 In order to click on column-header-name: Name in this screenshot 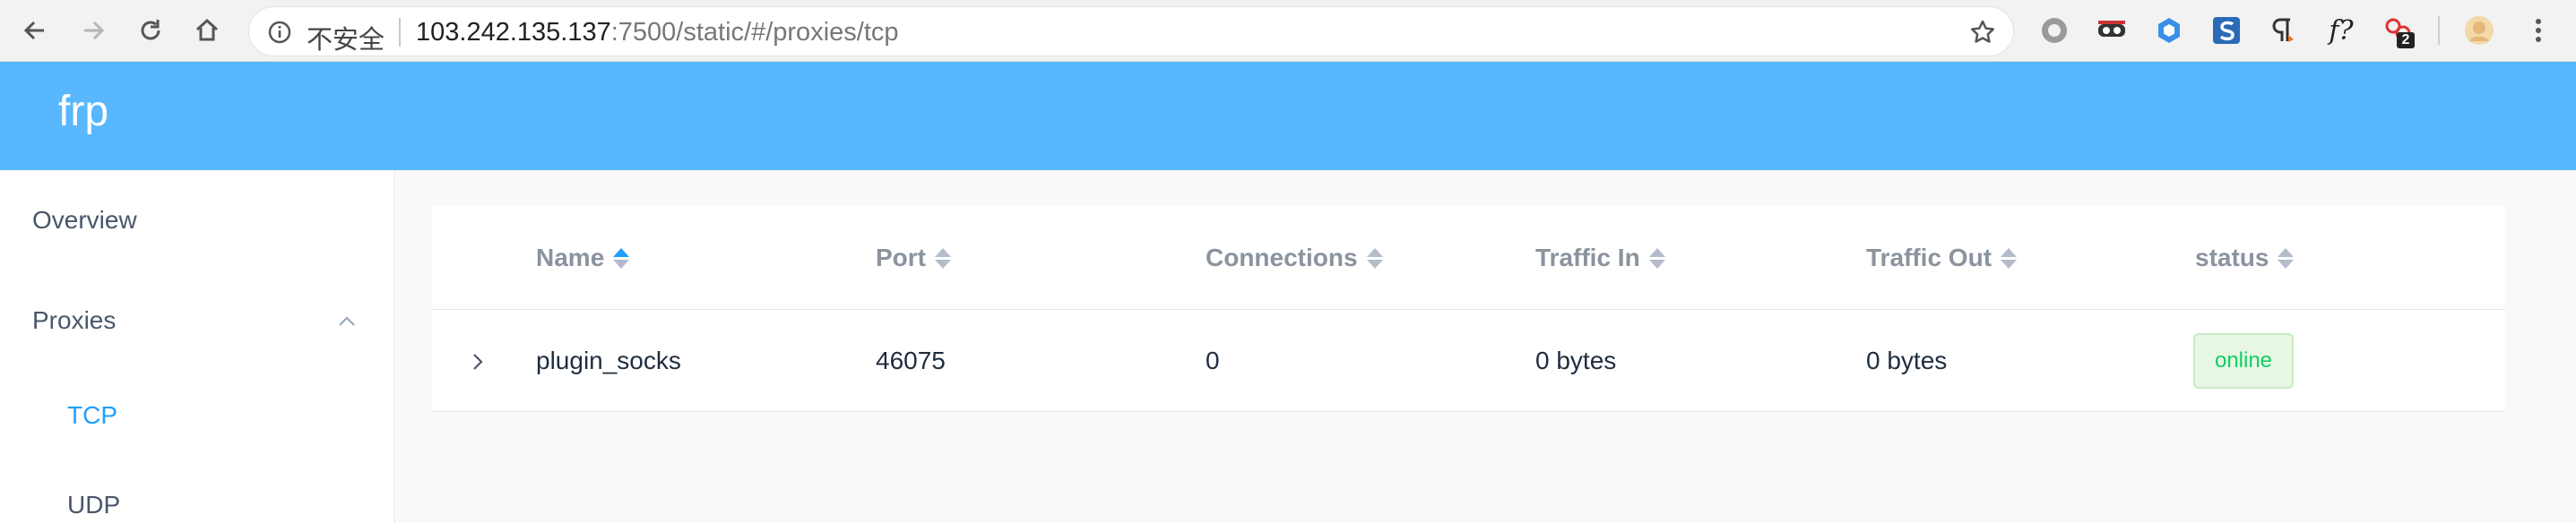, I will do `click(583, 258)`.